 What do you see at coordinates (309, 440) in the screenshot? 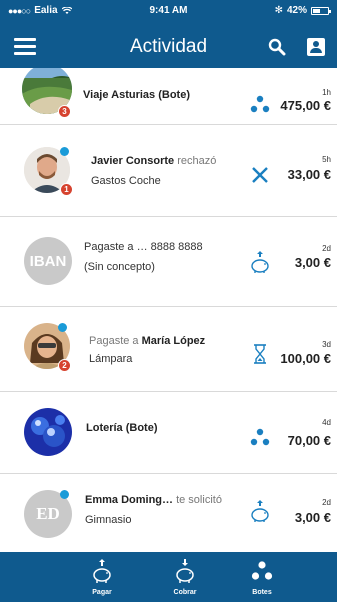
I see `activity-amount: 70,00 €` at bounding box center [309, 440].